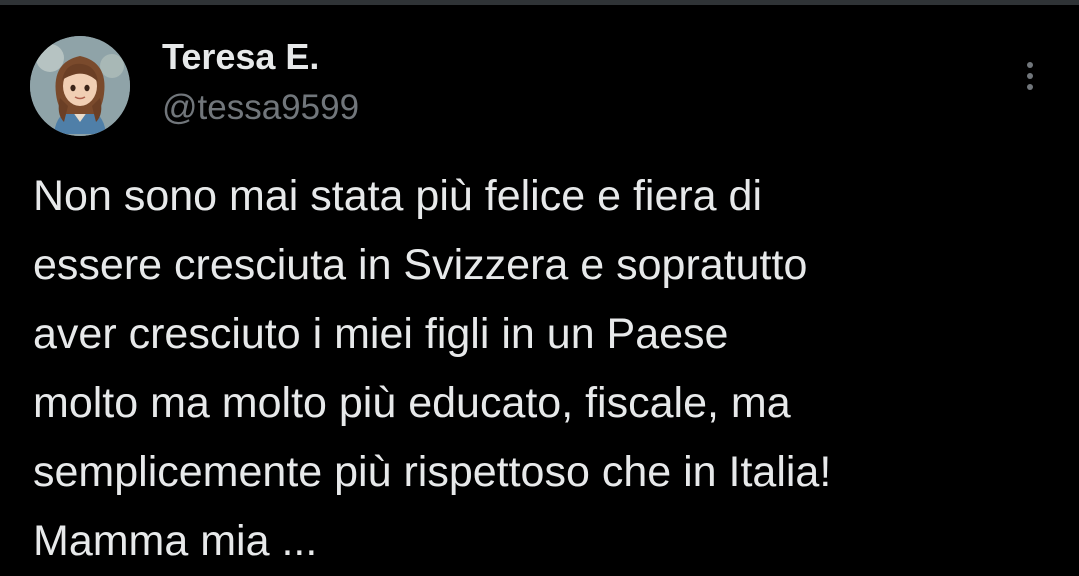 The image size is (1079, 576). I want to click on top-divider, so click(539, 2).